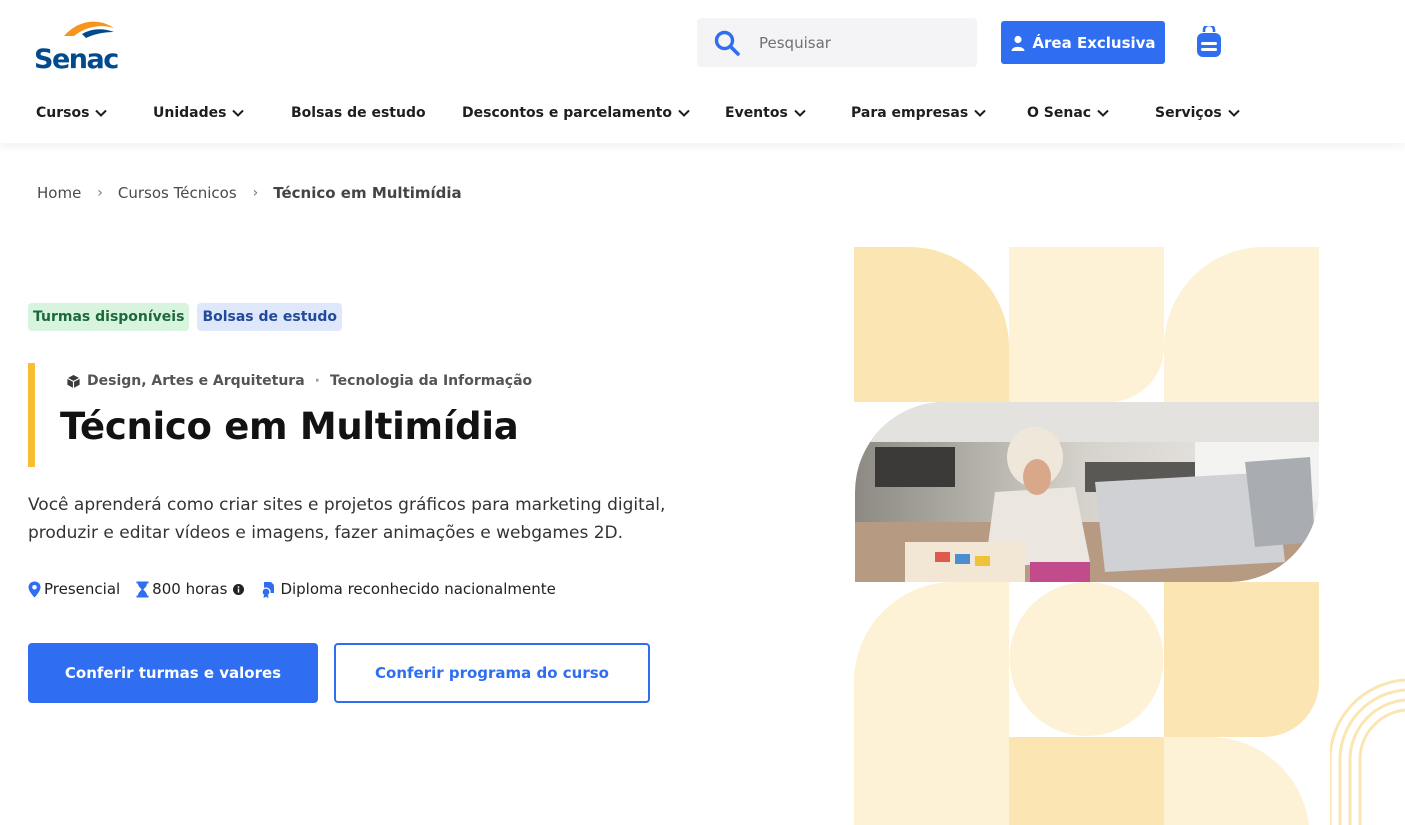 This screenshot has height=825, width=1405. I want to click on feature-hours: 800 horas, so click(190, 589).